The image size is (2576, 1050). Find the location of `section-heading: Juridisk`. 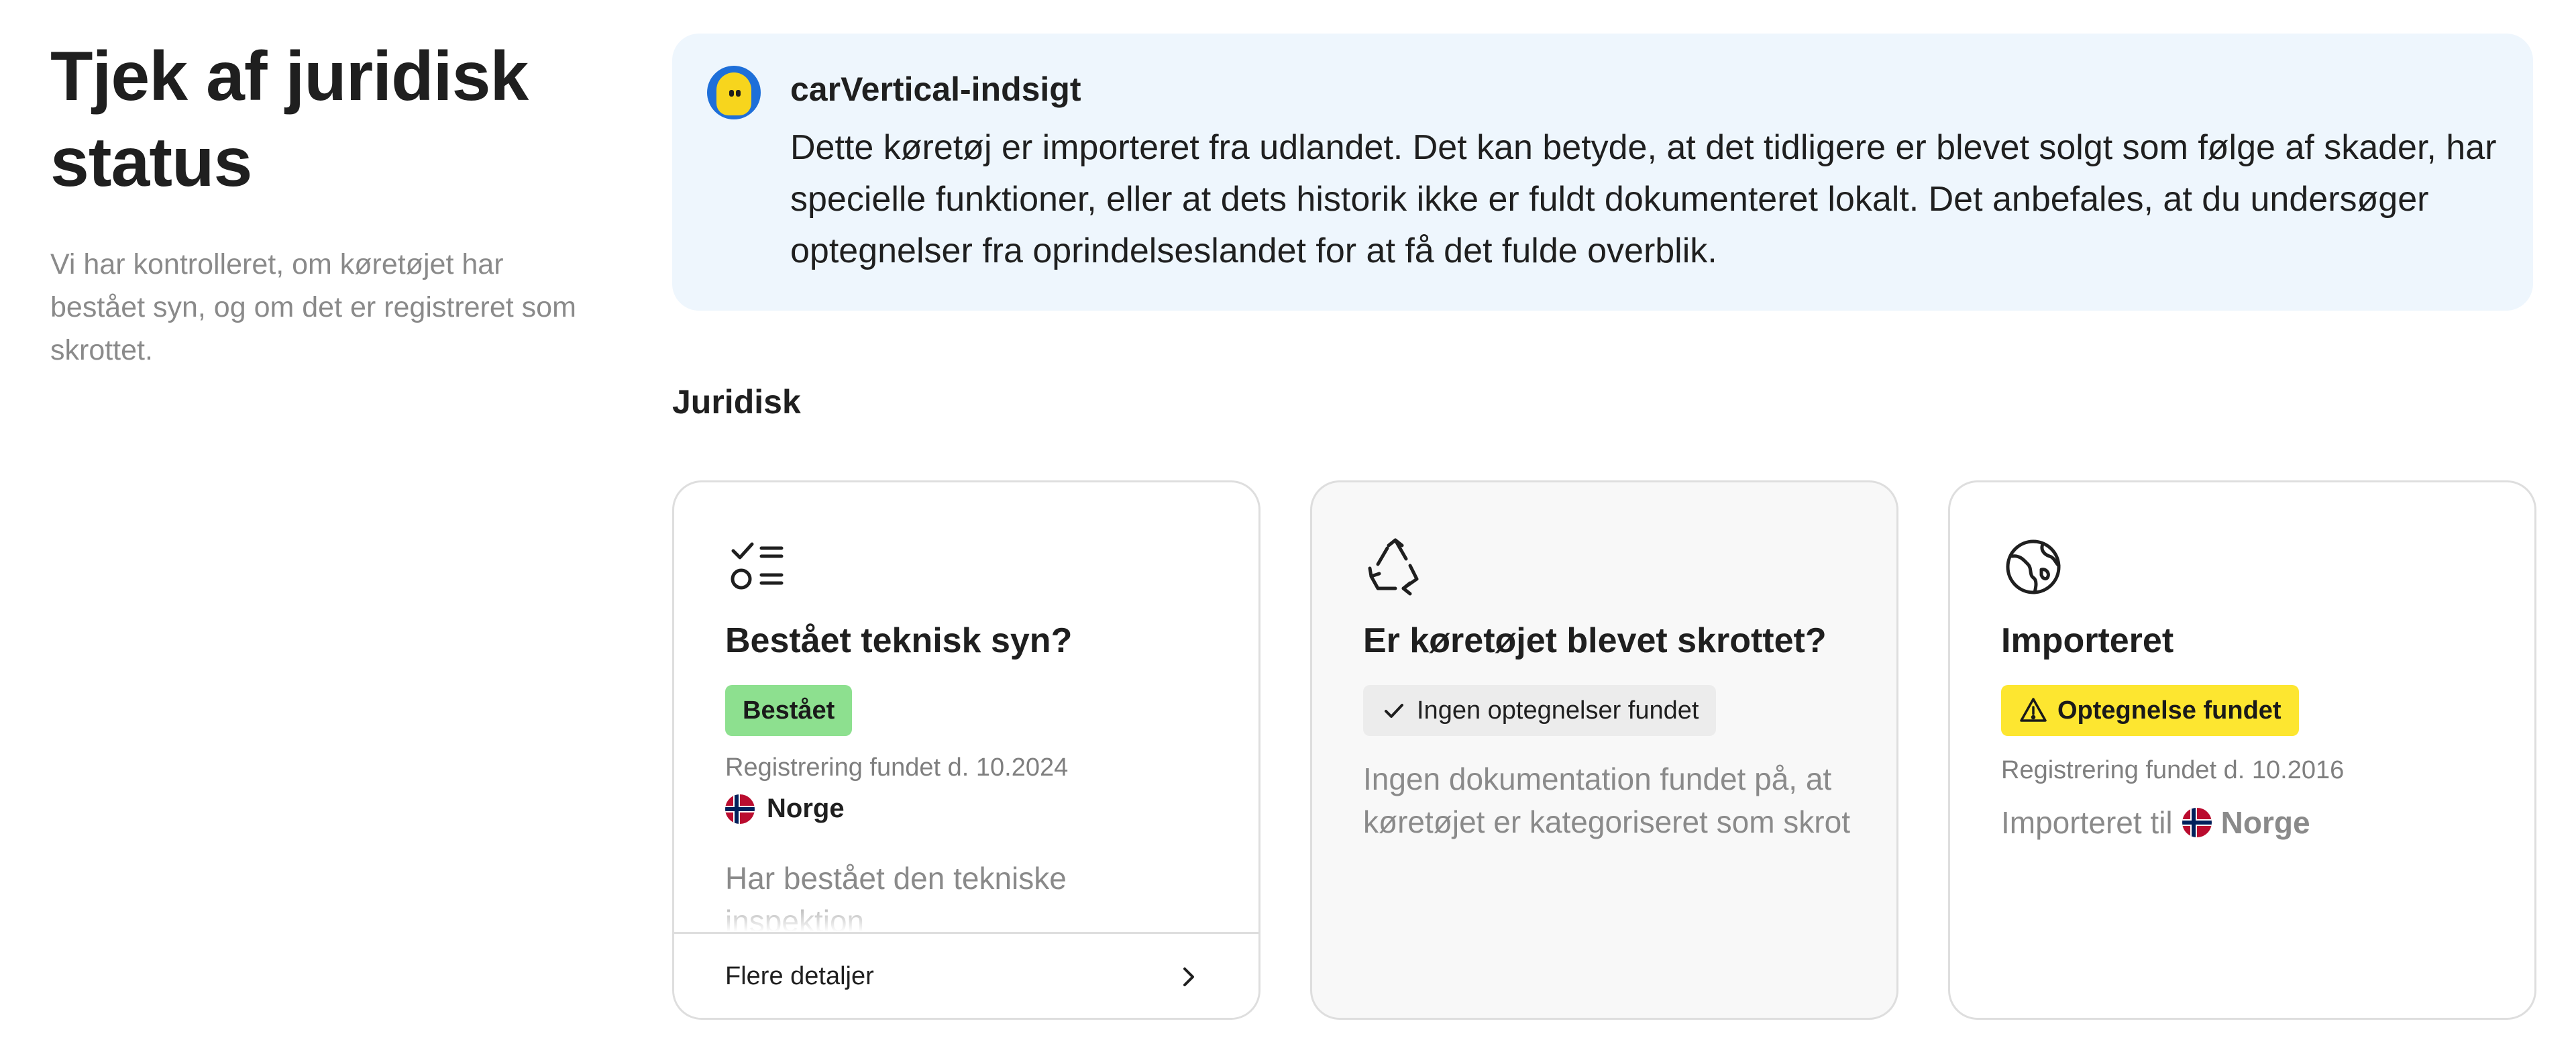

section-heading: Juridisk is located at coordinates (736, 402).